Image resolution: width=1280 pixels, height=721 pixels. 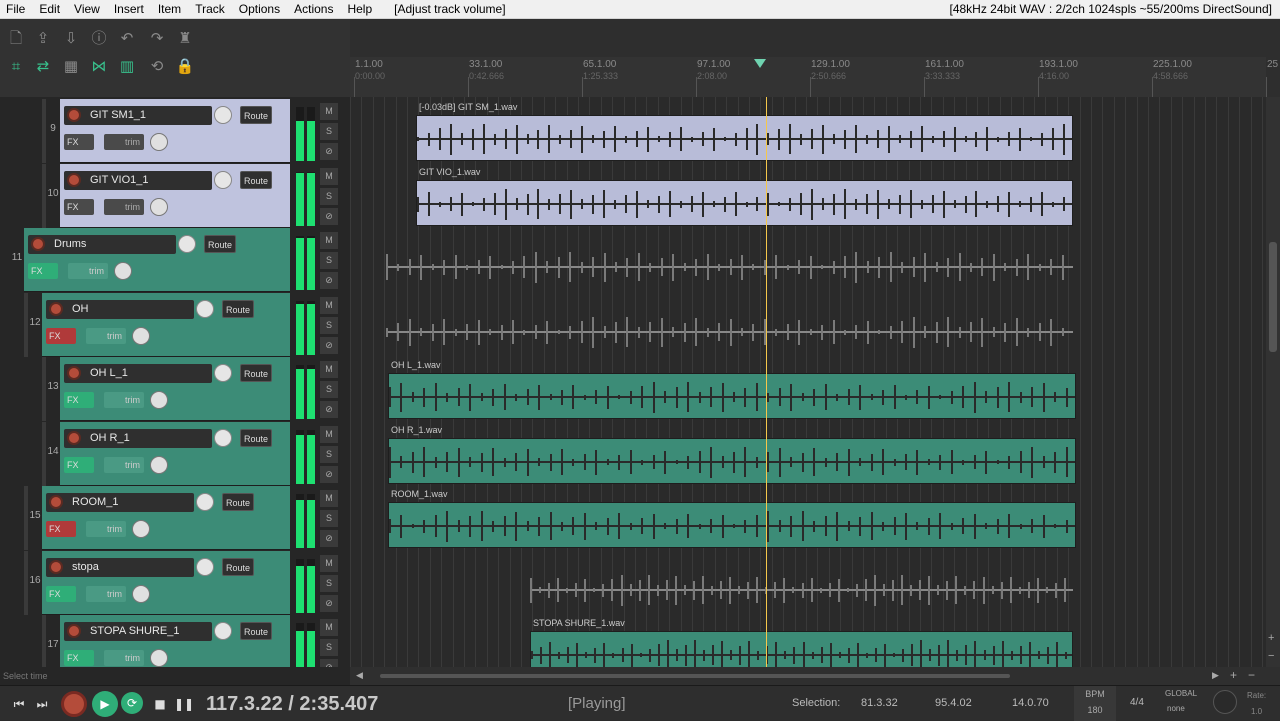 What do you see at coordinates (1251, 675) in the screenshot?
I see `h-zoom-out-icon: −` at bounding box center [1251, 675].